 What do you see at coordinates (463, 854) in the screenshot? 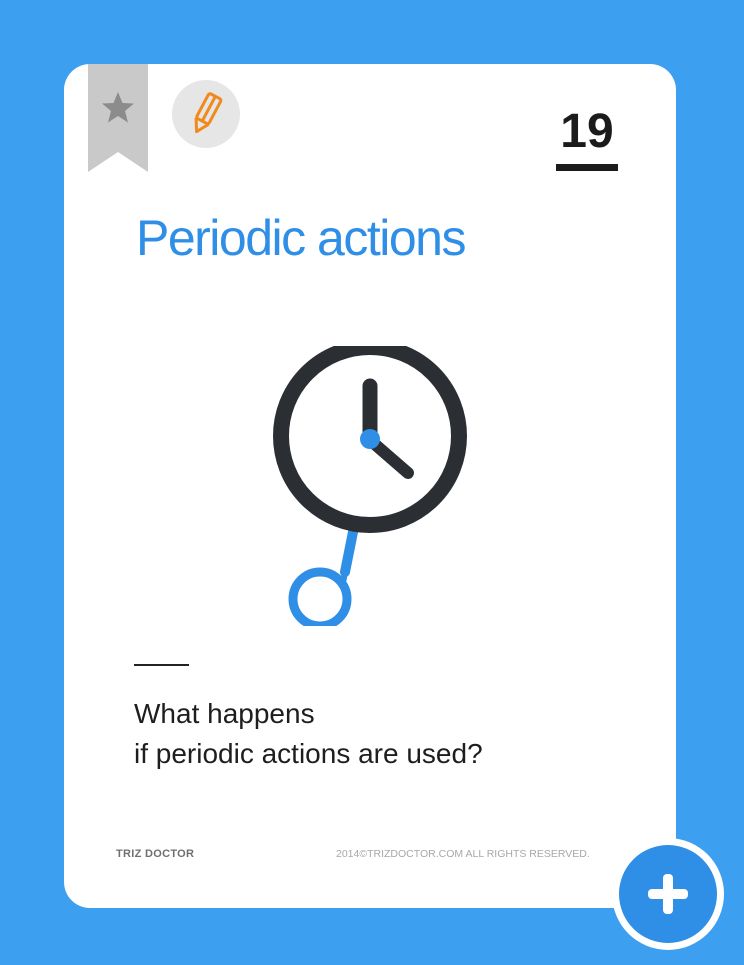
I see `copyright-text: 2014©TRIZDOCTOR.COM ALL RIGHTS RESERVED.` at bounding box center [463, 854].